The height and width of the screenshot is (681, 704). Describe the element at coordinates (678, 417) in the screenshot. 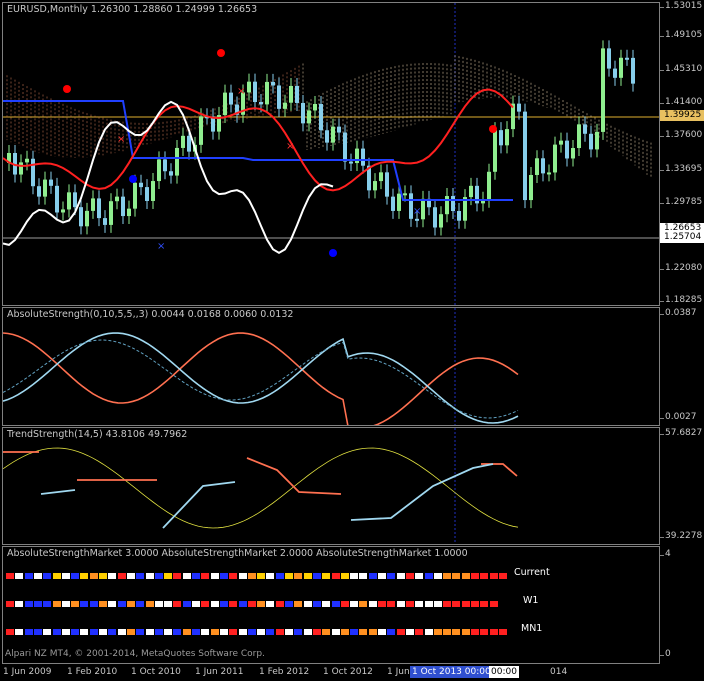

I see `axis-tick: 0.0027` at that location.